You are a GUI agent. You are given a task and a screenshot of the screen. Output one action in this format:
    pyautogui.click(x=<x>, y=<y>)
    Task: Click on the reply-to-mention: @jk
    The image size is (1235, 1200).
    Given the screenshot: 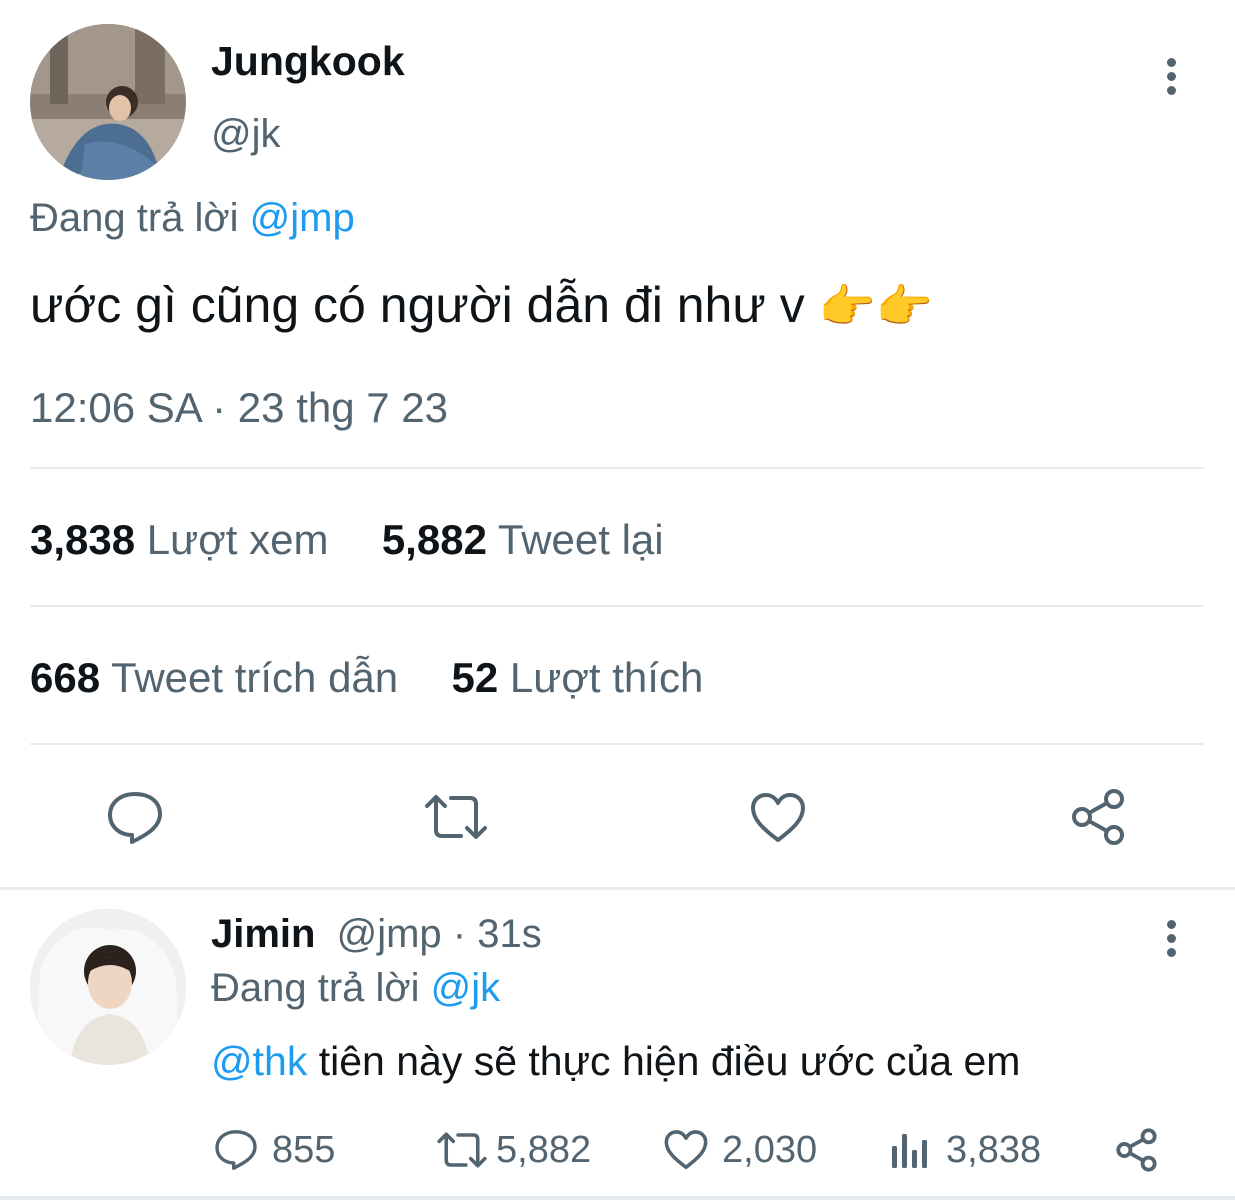 What is the action you would take?
    pyautogui.click(x=466, y=988)
    